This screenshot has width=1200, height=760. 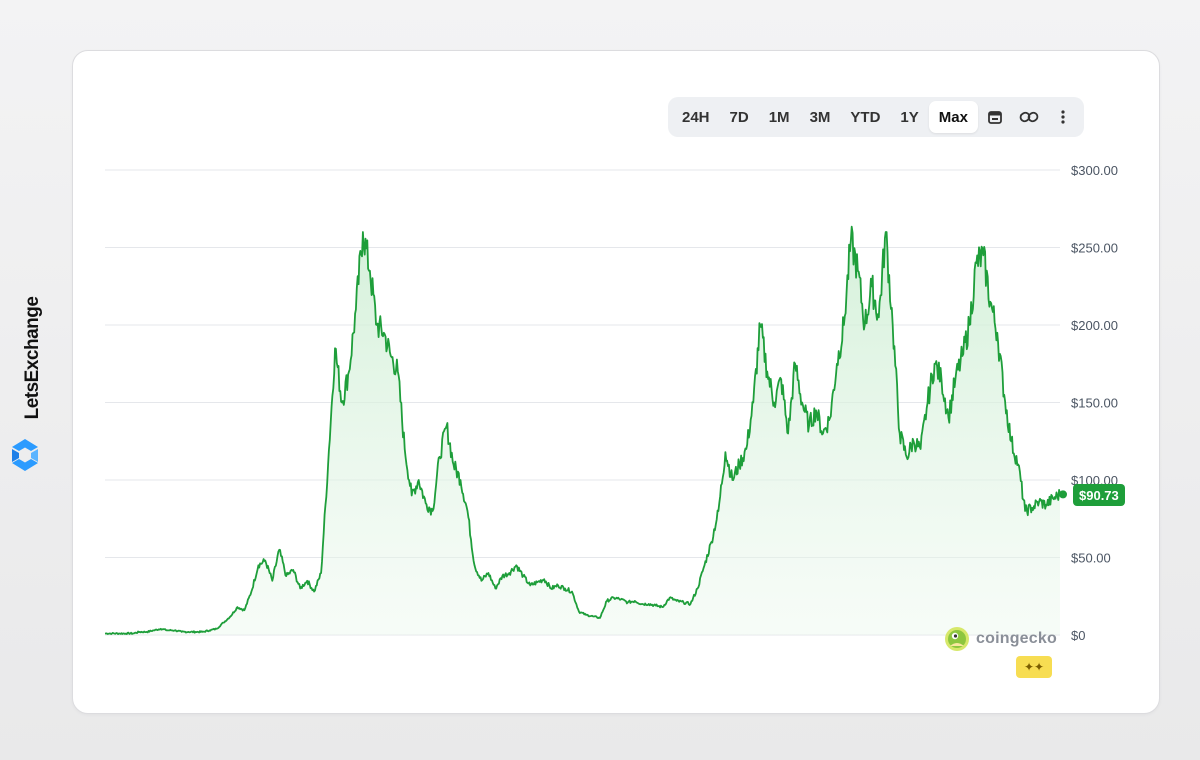 I want to click on sparkle-badge-icon: ✦✦, so click(x=1034, y=667).